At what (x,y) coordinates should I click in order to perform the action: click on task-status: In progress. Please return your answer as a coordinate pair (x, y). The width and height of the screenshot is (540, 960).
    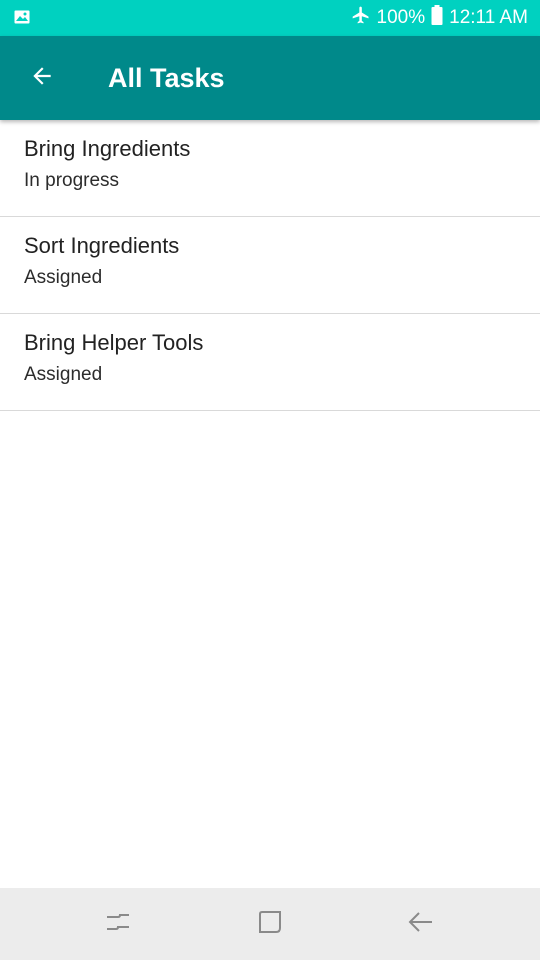
    Looking at the image, I should click on (72, 180).